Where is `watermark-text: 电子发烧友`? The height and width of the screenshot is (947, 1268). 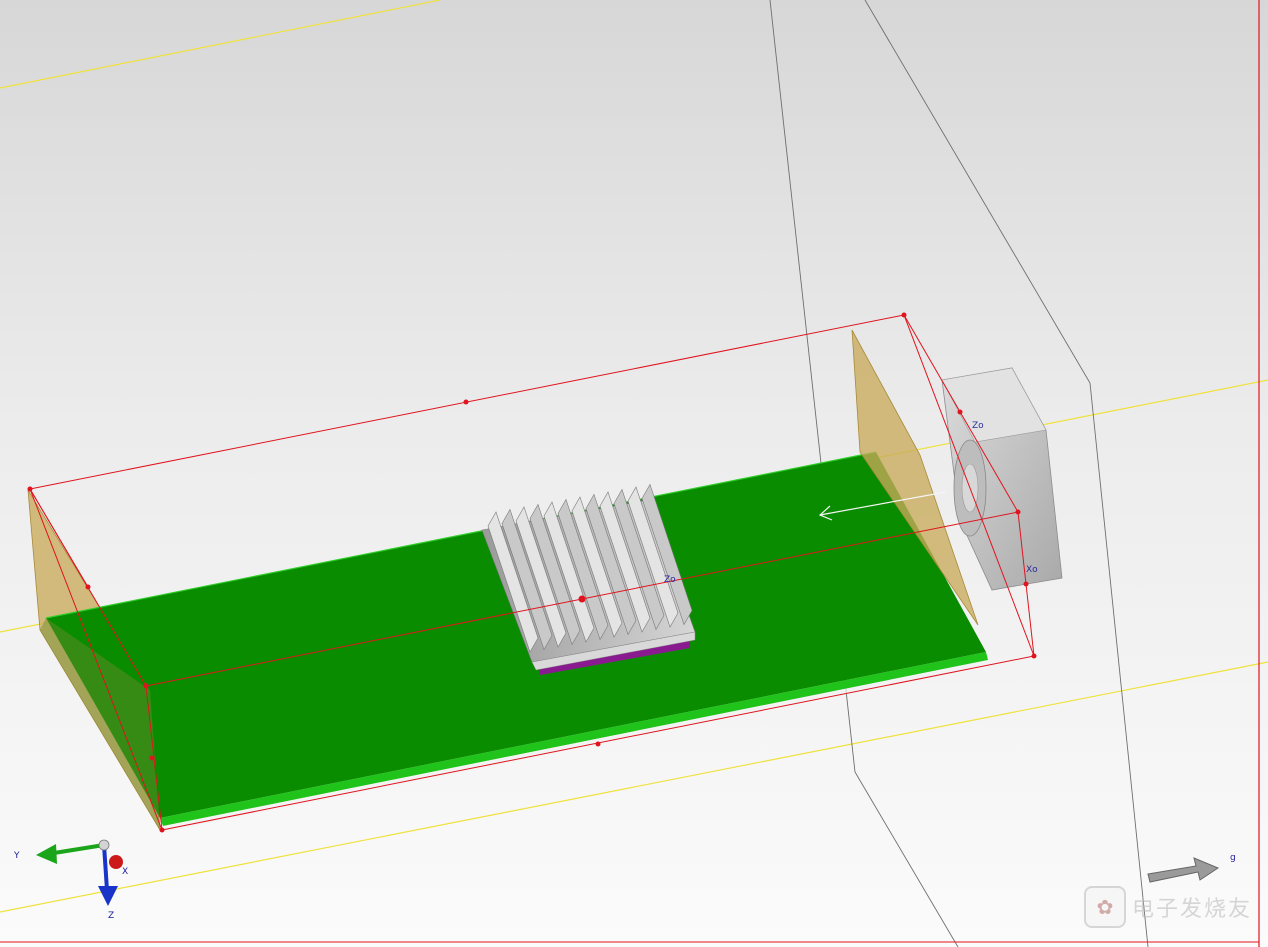 watermark-text: 电子发烧友 is located at coordinates (1192, 909).